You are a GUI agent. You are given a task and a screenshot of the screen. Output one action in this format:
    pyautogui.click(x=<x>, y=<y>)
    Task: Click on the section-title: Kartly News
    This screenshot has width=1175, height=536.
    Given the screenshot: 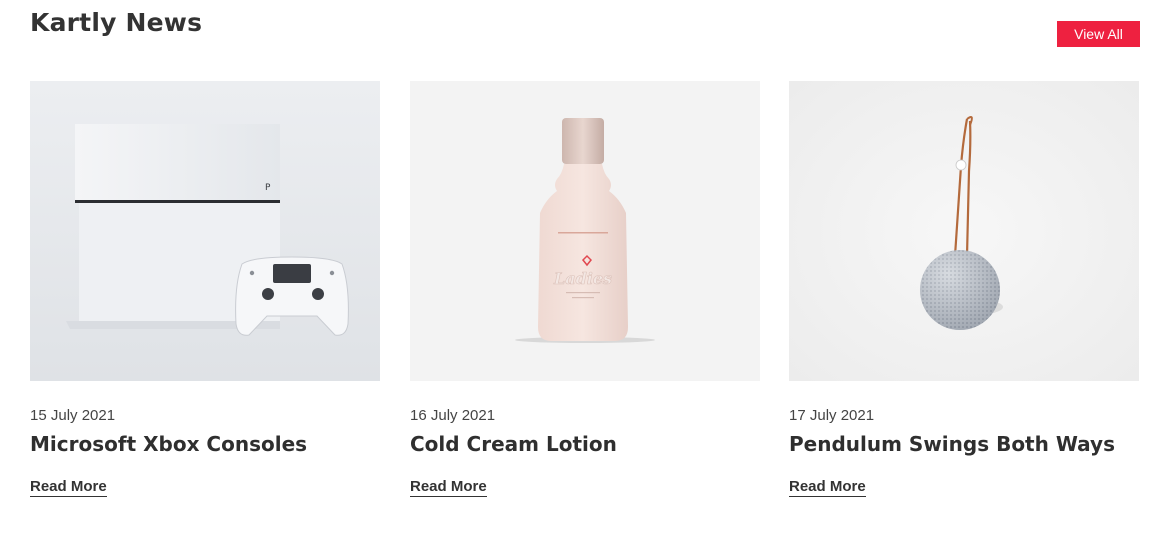 What is the action you would take?
    pyautogui.click(x=116, y=22)
    